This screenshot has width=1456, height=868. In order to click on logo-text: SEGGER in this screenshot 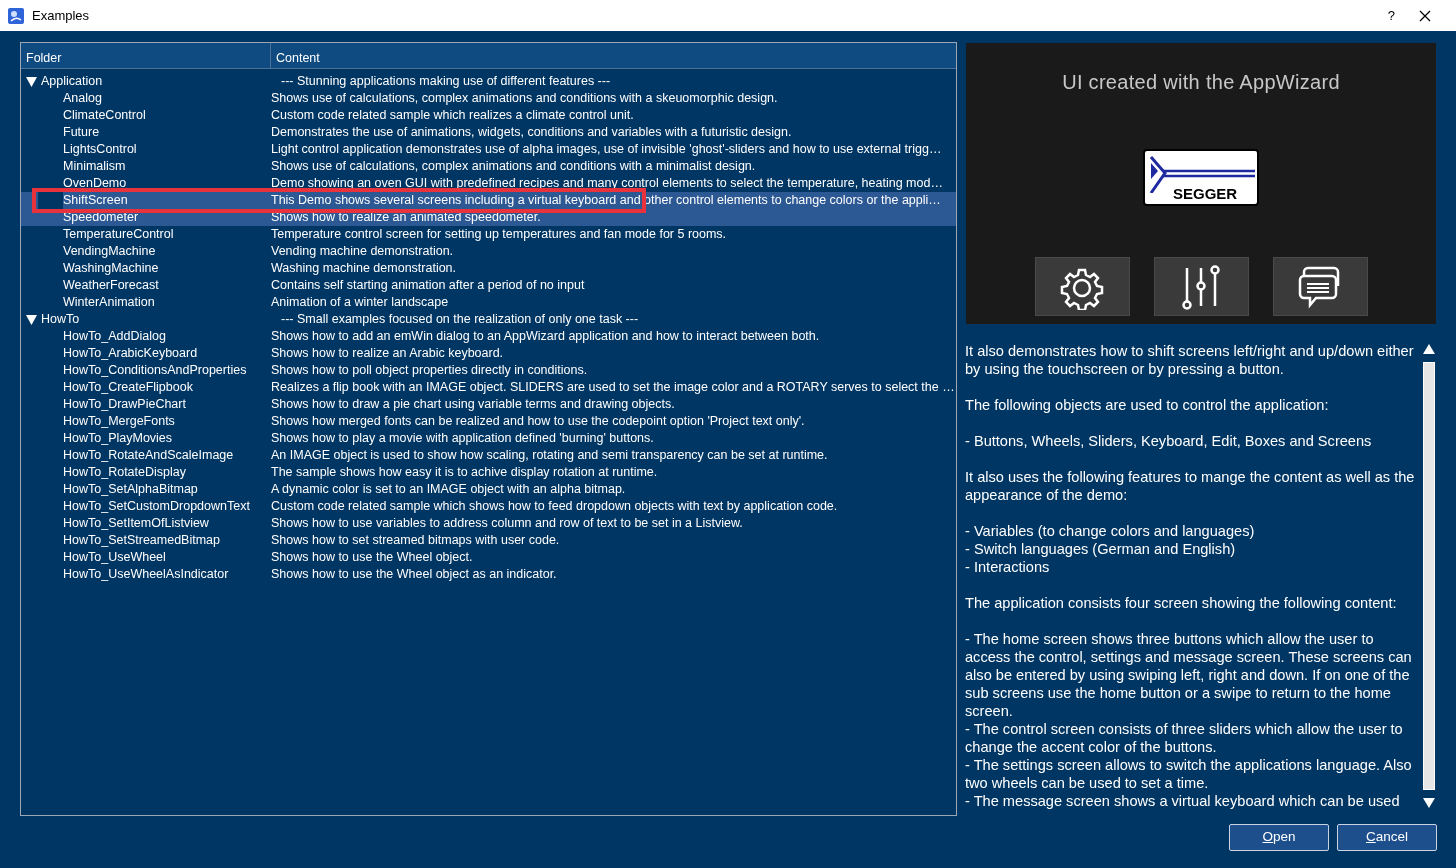, I will do `click(1205, 193)`.